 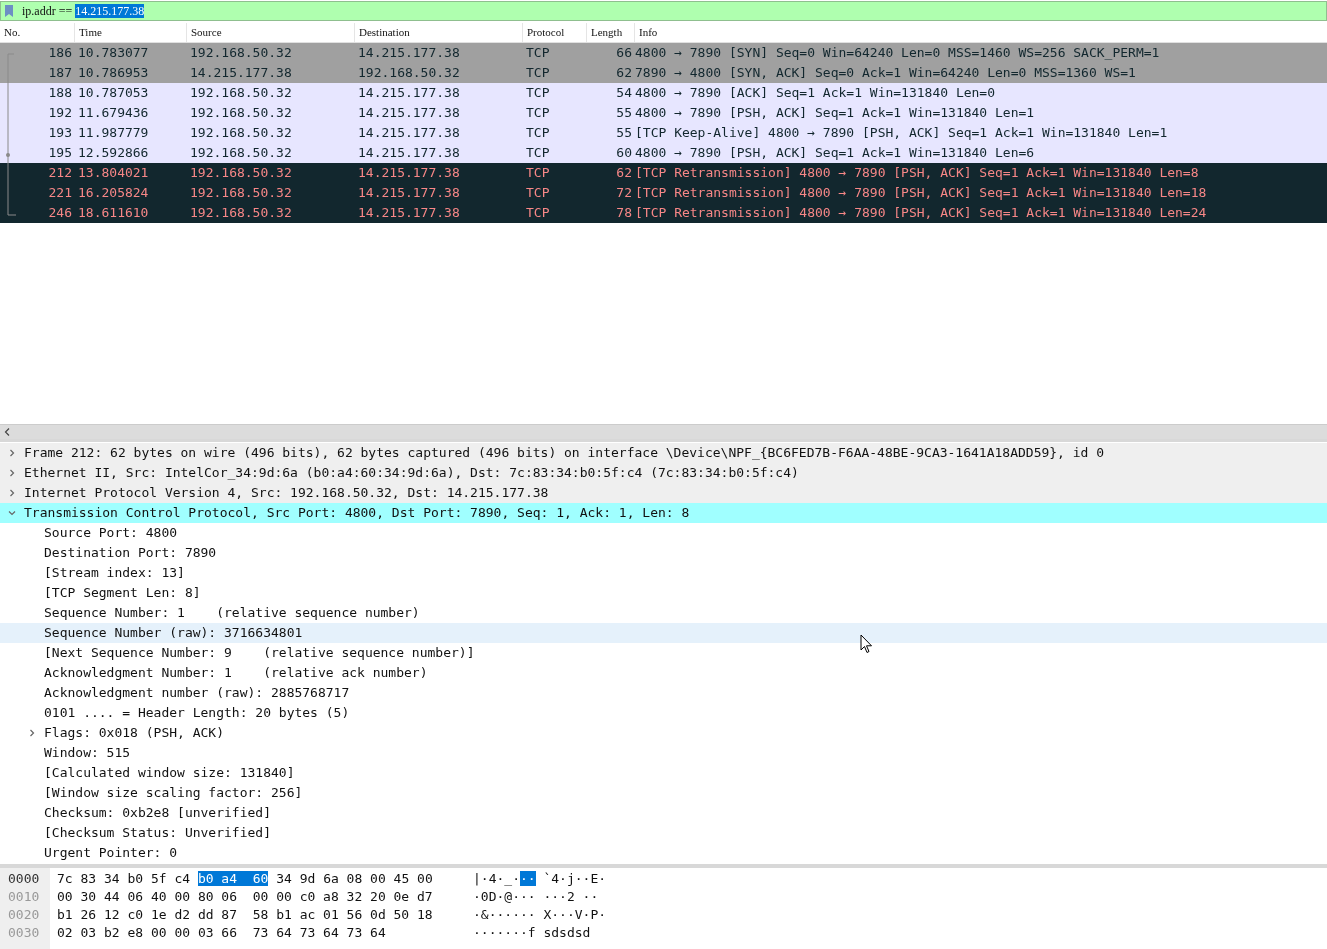 What do you see at coordinates (663, 813) in the screenshot?
I see `tree-item: Checksum: 0xb2e8 [unverified]` at bounding box center [663, 813].